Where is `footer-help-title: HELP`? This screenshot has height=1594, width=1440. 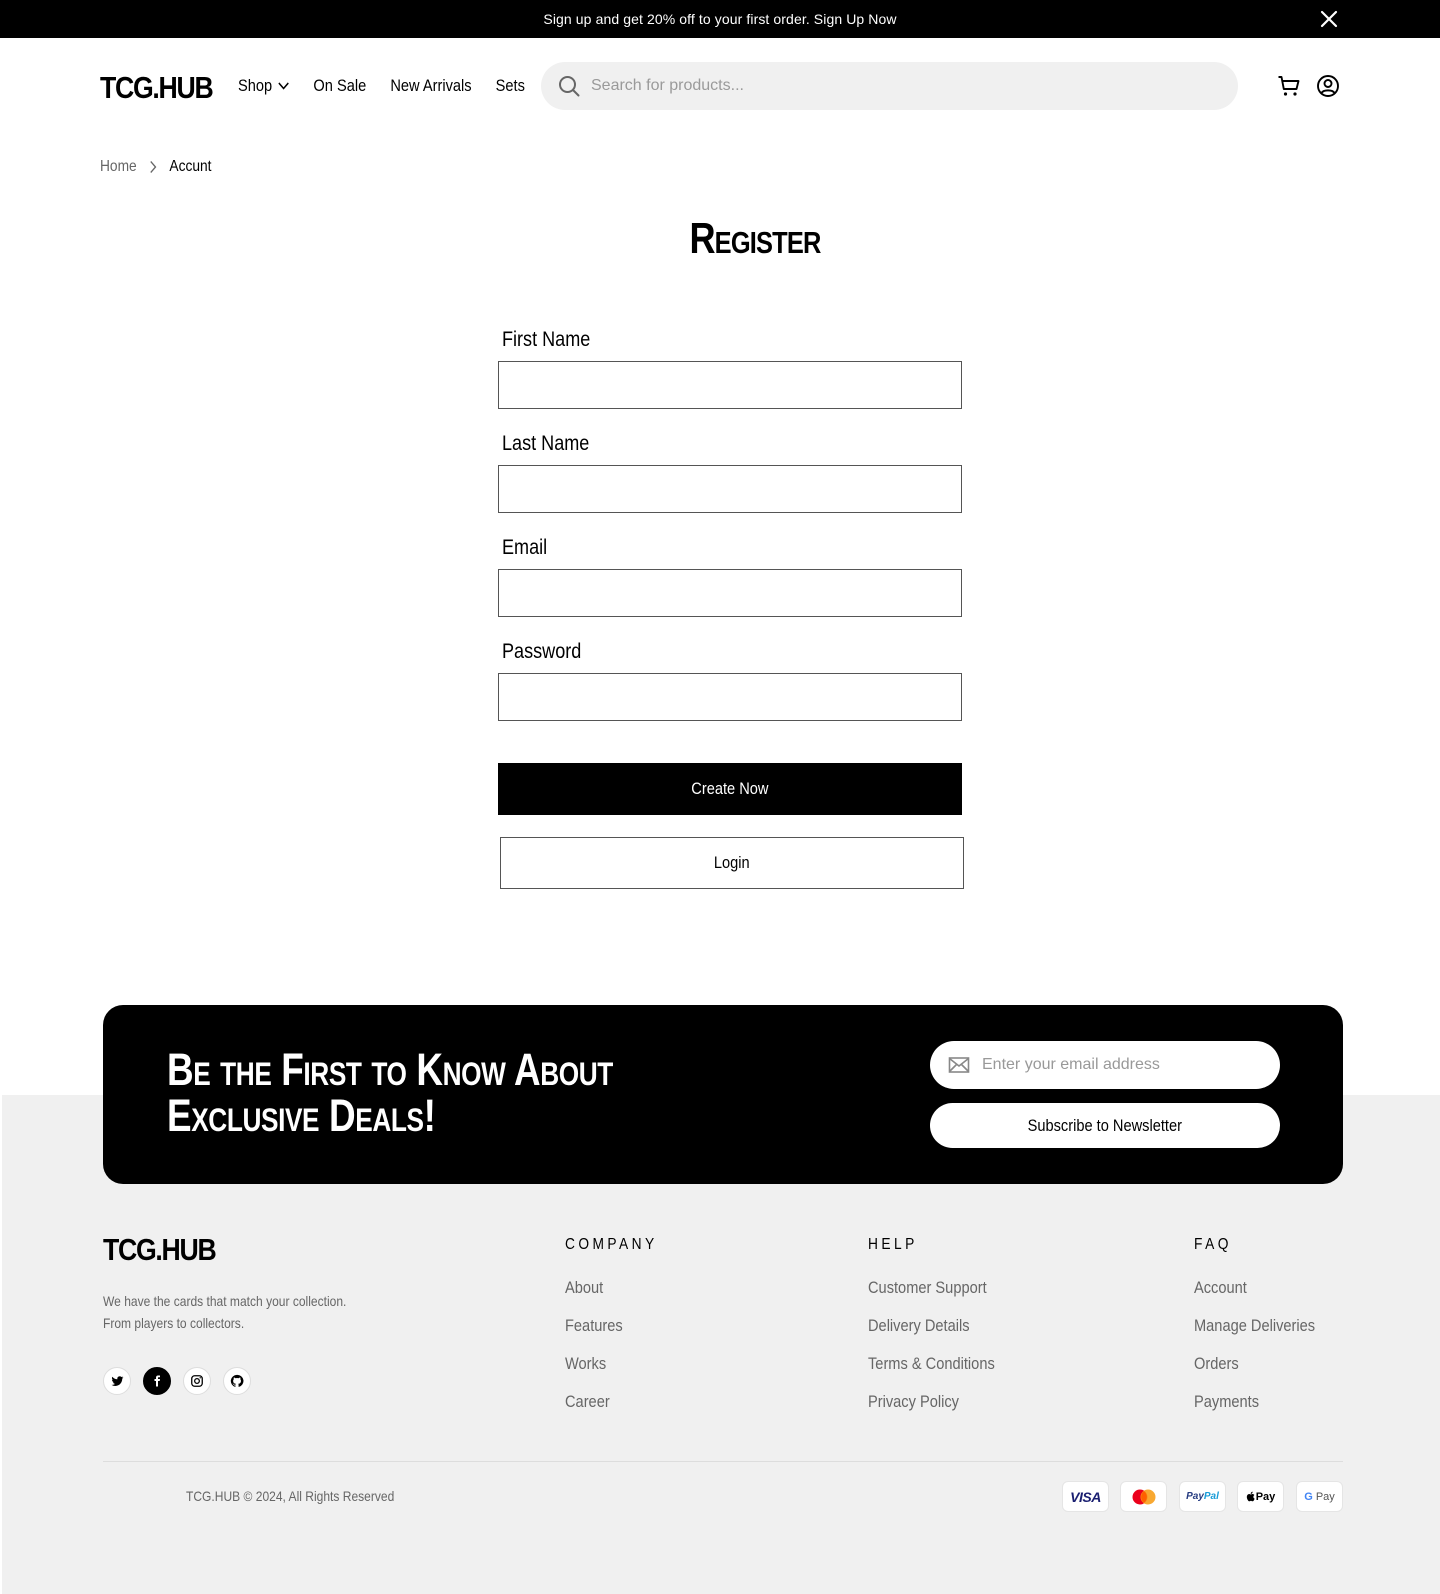 footer-help-title: HELP is located at coordinates (893, 1244).